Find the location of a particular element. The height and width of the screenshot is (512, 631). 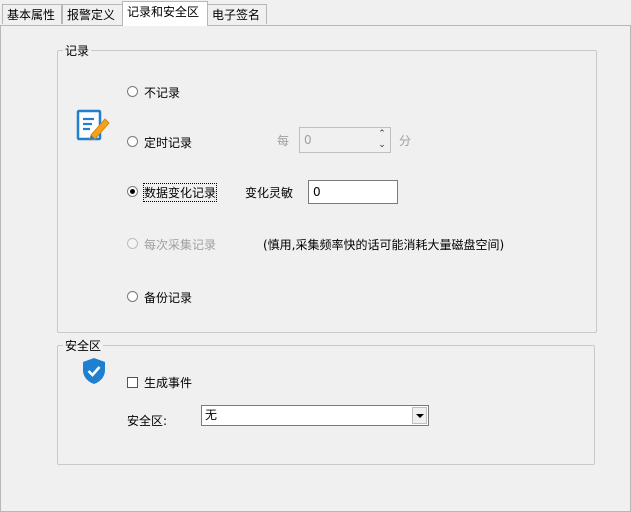

radio-on-change-record-label: 数据变化记录 is located at coordinates (180, 192).